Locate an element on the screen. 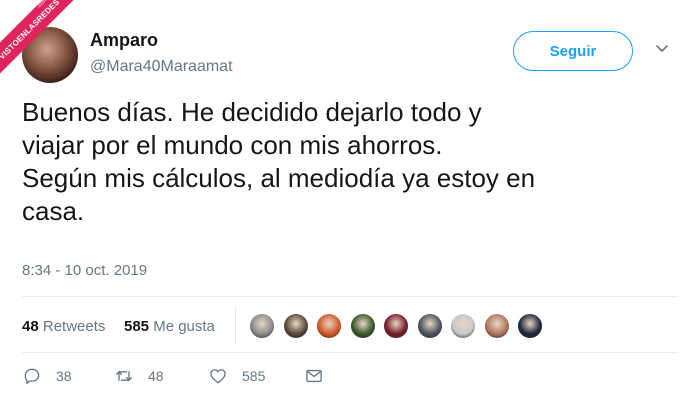  reply-icon is located at coordinates (32, 376).